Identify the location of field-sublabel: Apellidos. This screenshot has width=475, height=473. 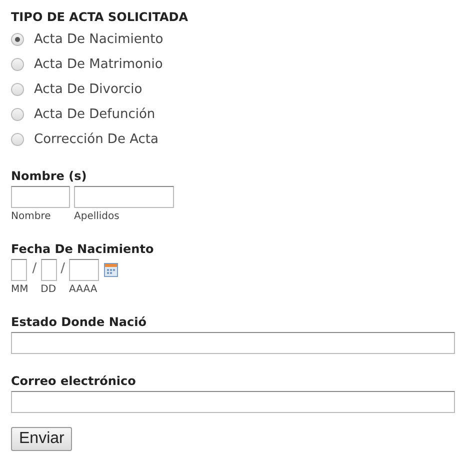
(97, 216).